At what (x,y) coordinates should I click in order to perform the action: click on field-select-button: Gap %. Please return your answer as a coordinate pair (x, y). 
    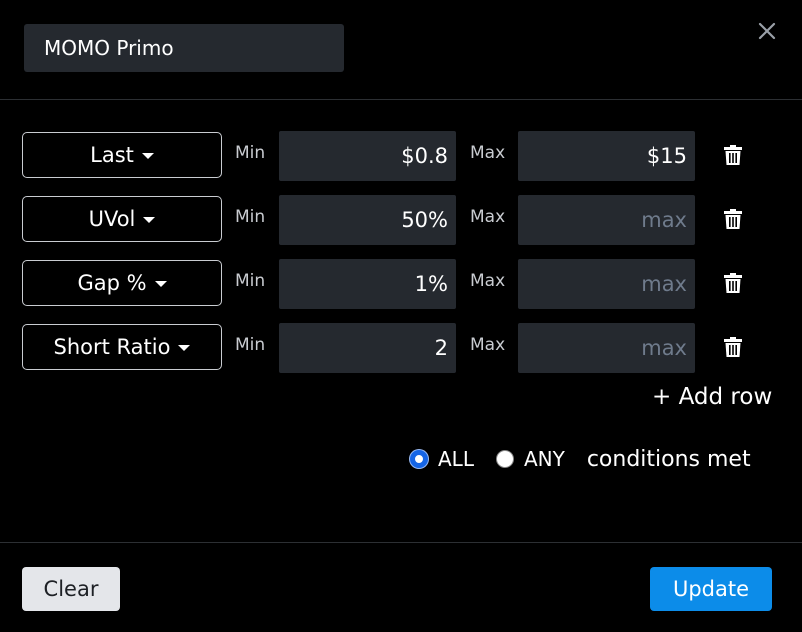
    Looking at the image, I should click on (122, 283).